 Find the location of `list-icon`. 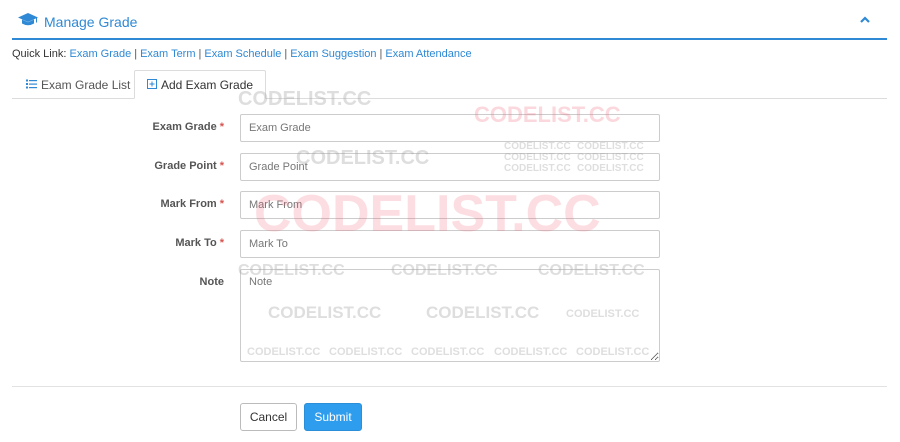

list-icon is located at coordinates (33, 85).